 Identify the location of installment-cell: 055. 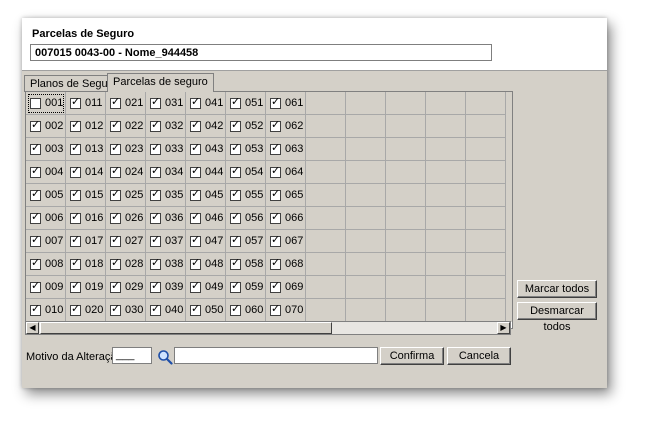
(246, 195).